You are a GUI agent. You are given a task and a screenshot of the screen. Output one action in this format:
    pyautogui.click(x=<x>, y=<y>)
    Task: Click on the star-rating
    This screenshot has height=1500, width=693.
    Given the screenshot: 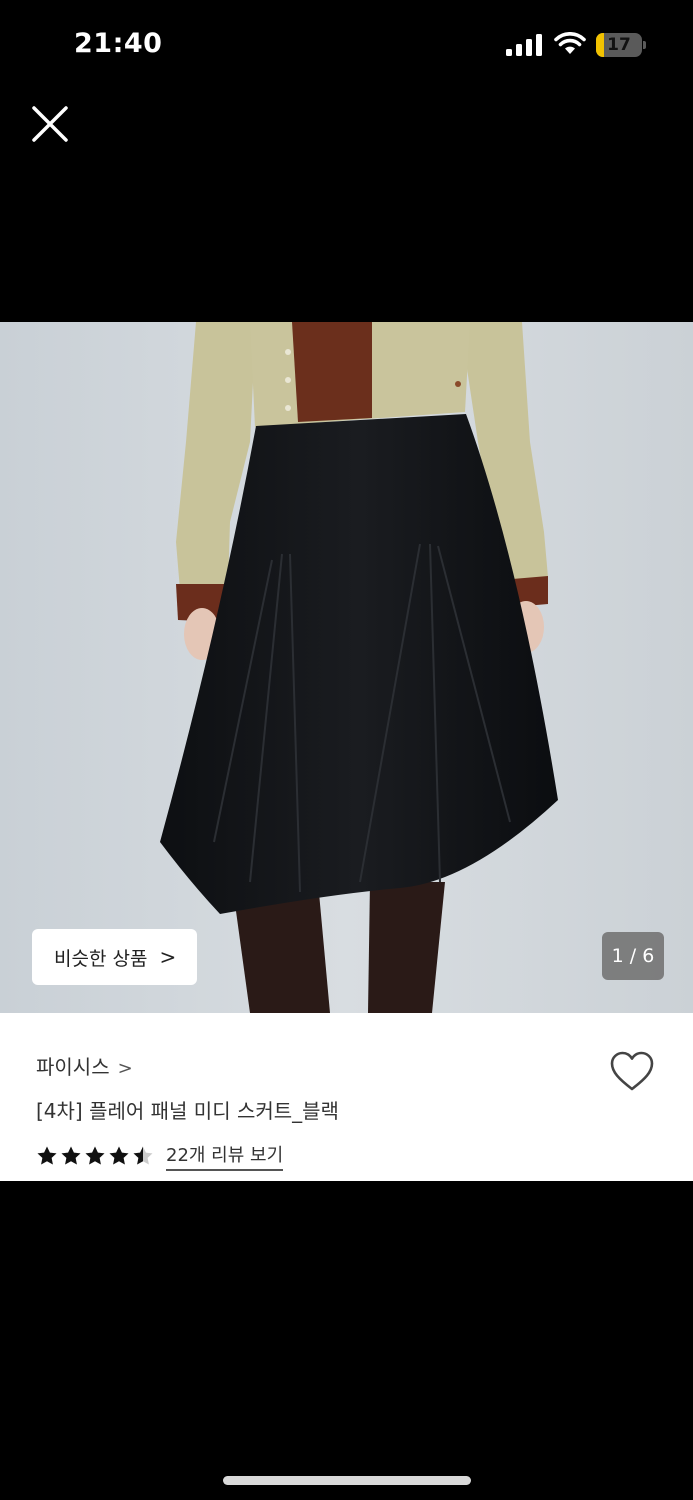 What is the action you would take?
    pyautogui.click(x=95, y=1156)
    